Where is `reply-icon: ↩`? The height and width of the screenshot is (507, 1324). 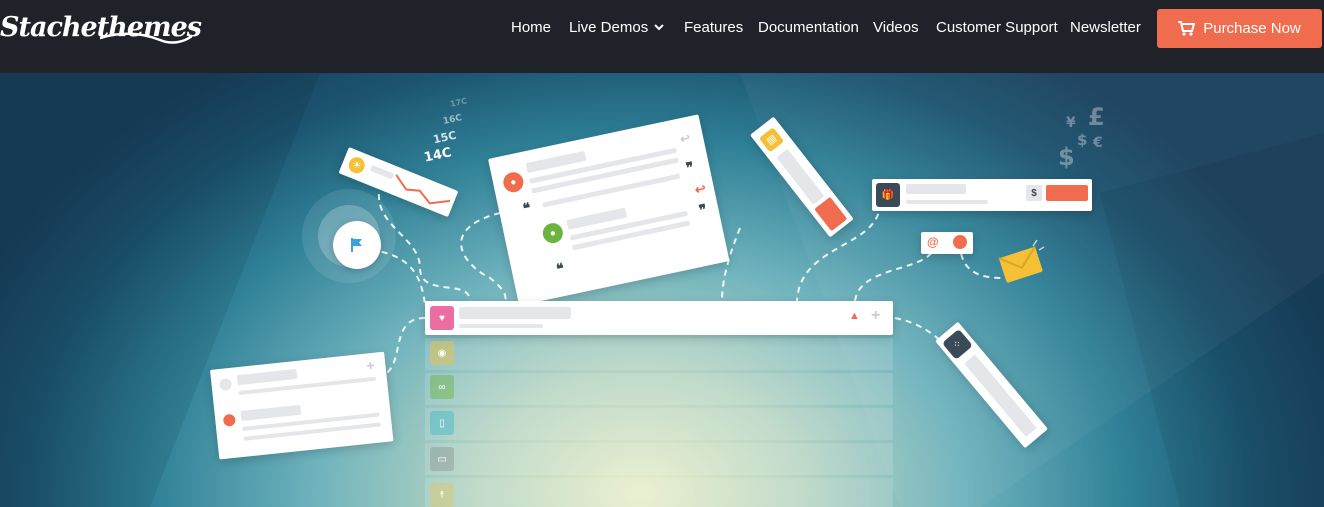 reply-icon: ↩ is located at coordinates (685, 139).